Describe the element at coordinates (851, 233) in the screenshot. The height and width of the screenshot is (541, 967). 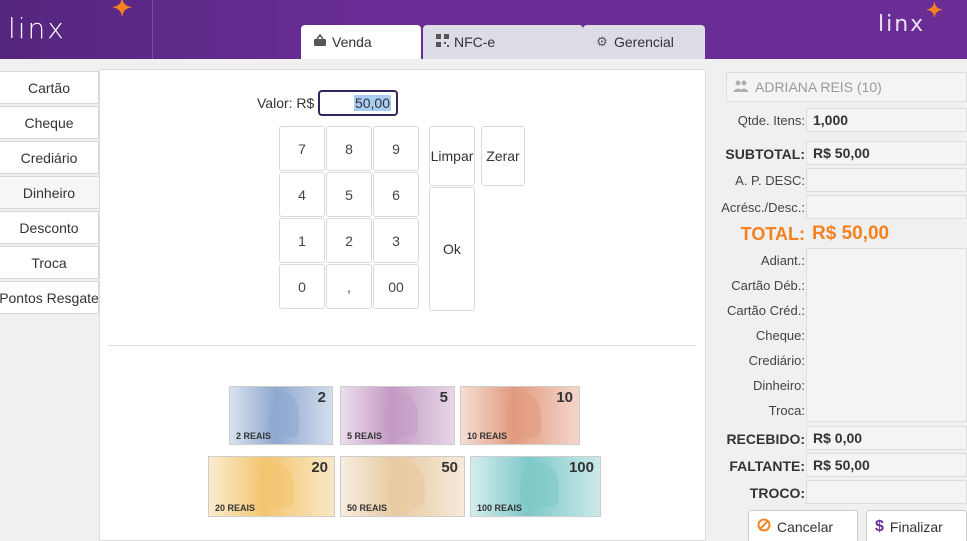
I see `total-value: R$ 50,00` at that location.